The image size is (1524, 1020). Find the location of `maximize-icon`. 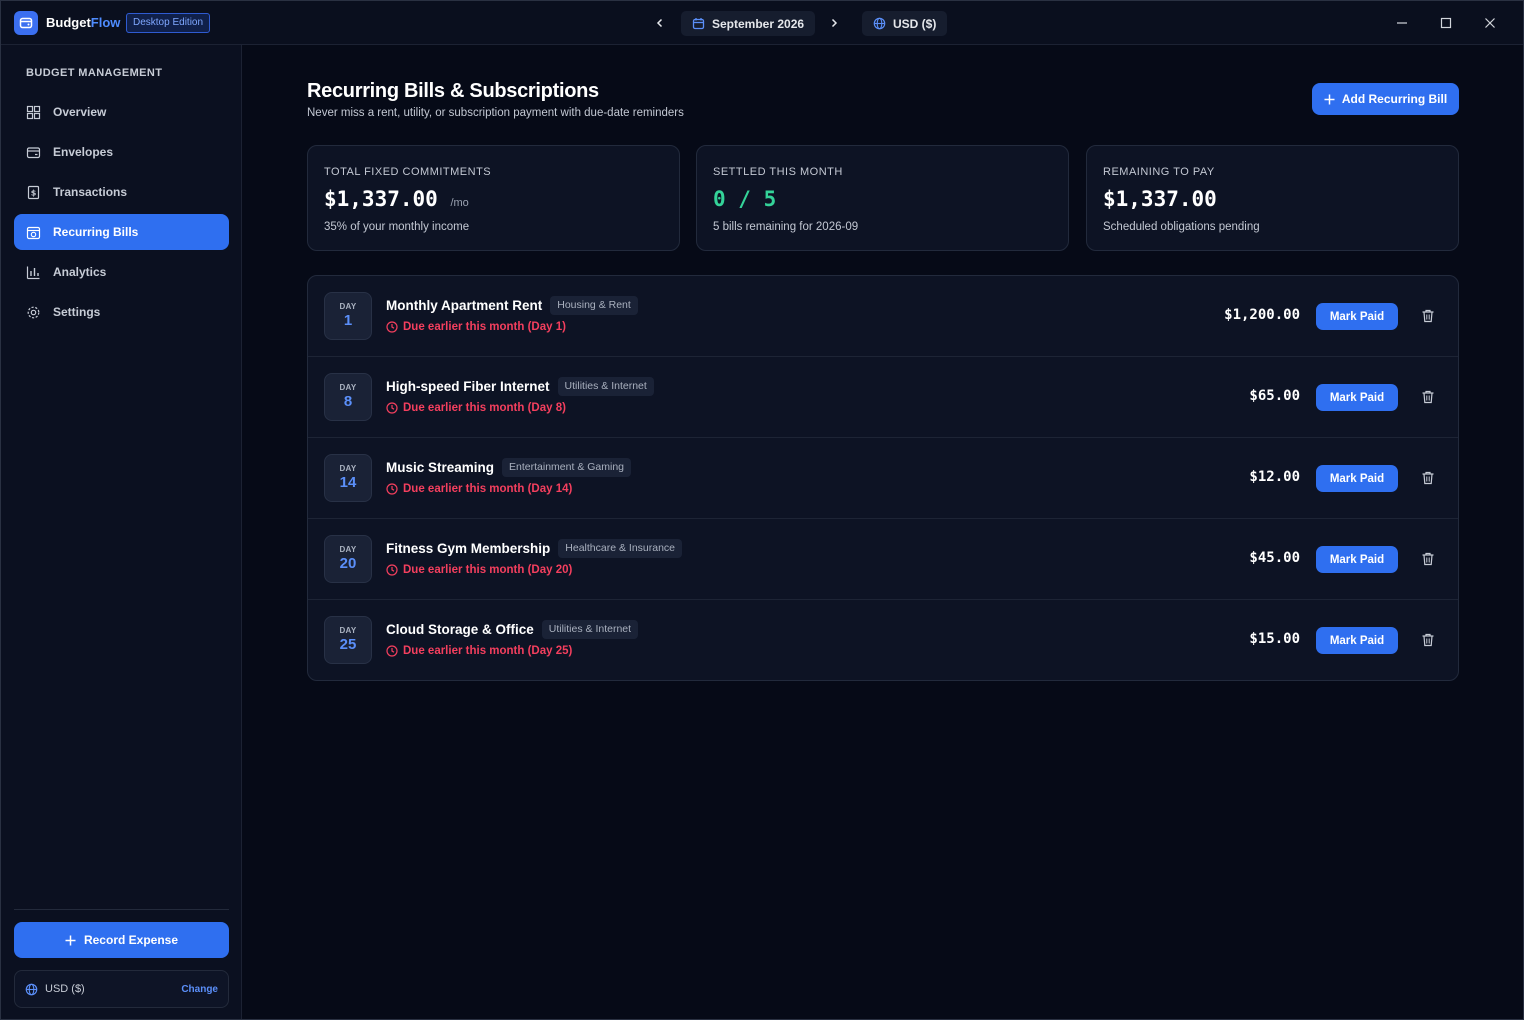

maximize-icon is located at coordinates (1446, 23).